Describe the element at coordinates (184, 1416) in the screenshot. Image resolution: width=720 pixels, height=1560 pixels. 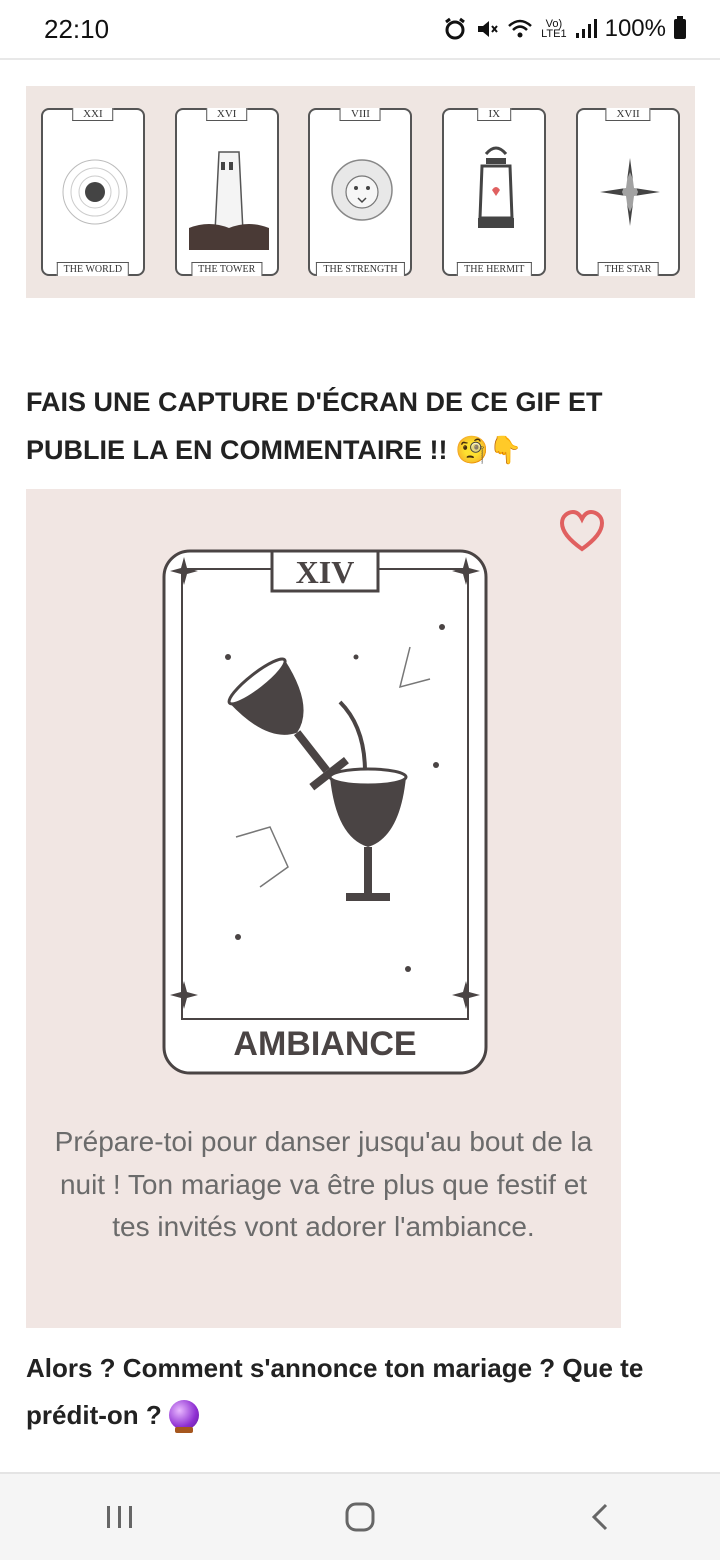
I see `crystal-ball-icon` at that location.